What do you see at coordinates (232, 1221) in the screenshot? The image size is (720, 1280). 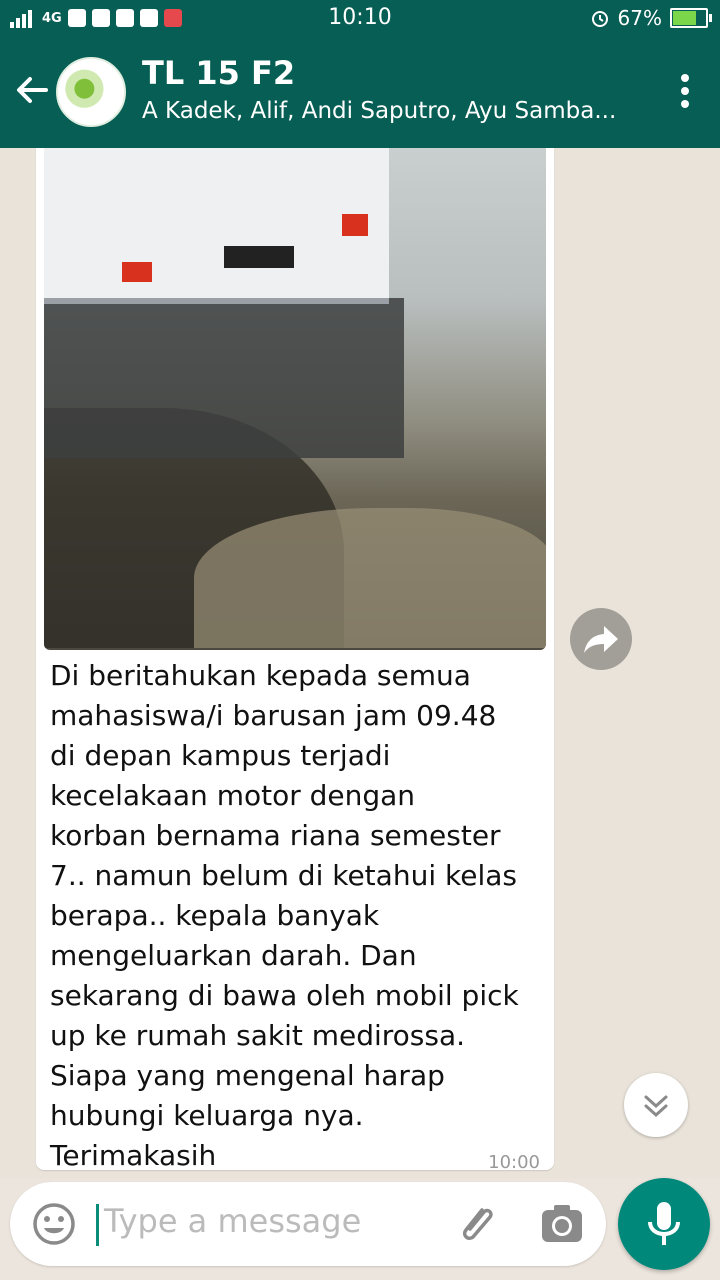 I see `message-input: Type a message` at bounding box center [232, 1221].